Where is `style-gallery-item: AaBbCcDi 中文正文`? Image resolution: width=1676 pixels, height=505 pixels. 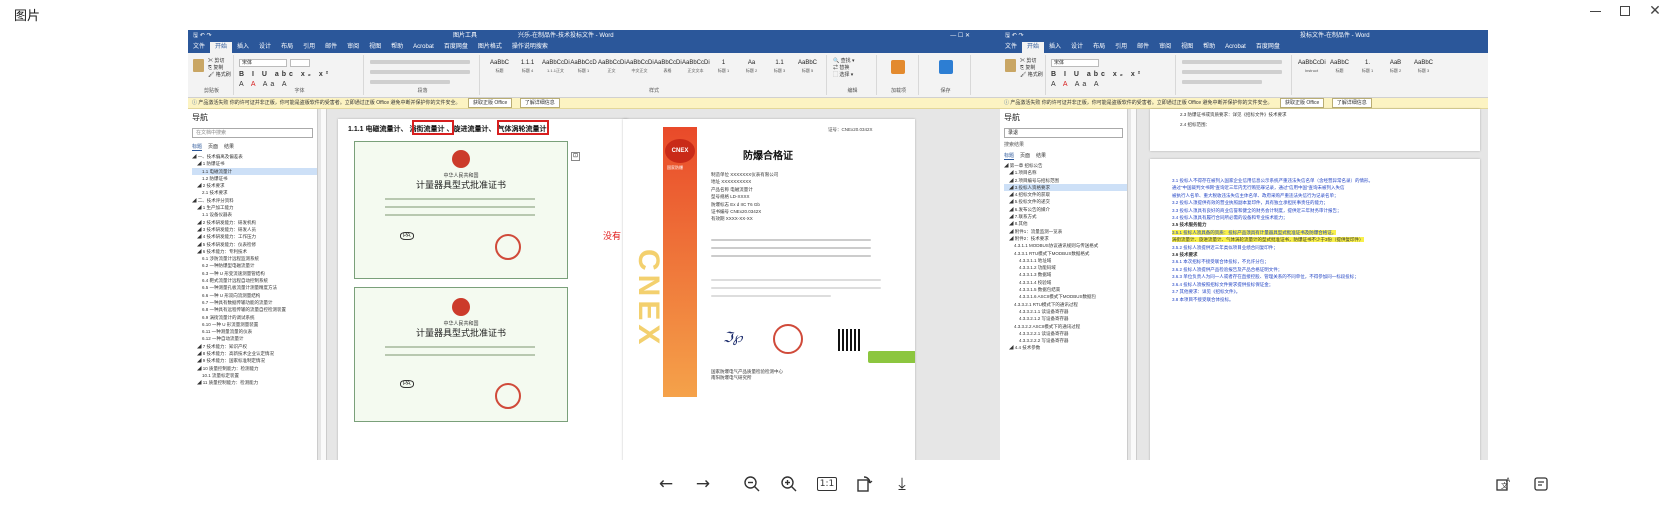
style-gallery-item: AaBbCcDi 中文正文 is located at coordinates (640, 70).